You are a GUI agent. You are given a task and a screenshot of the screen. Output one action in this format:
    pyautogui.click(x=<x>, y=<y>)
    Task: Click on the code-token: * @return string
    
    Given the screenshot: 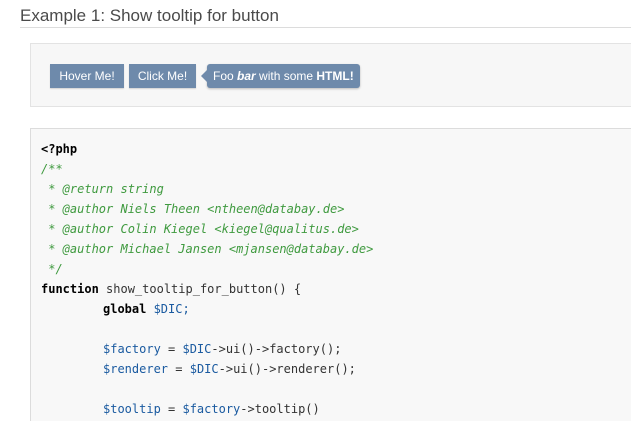 What is the action you would take?
    pyautogui.click(x=102, y=189)
    